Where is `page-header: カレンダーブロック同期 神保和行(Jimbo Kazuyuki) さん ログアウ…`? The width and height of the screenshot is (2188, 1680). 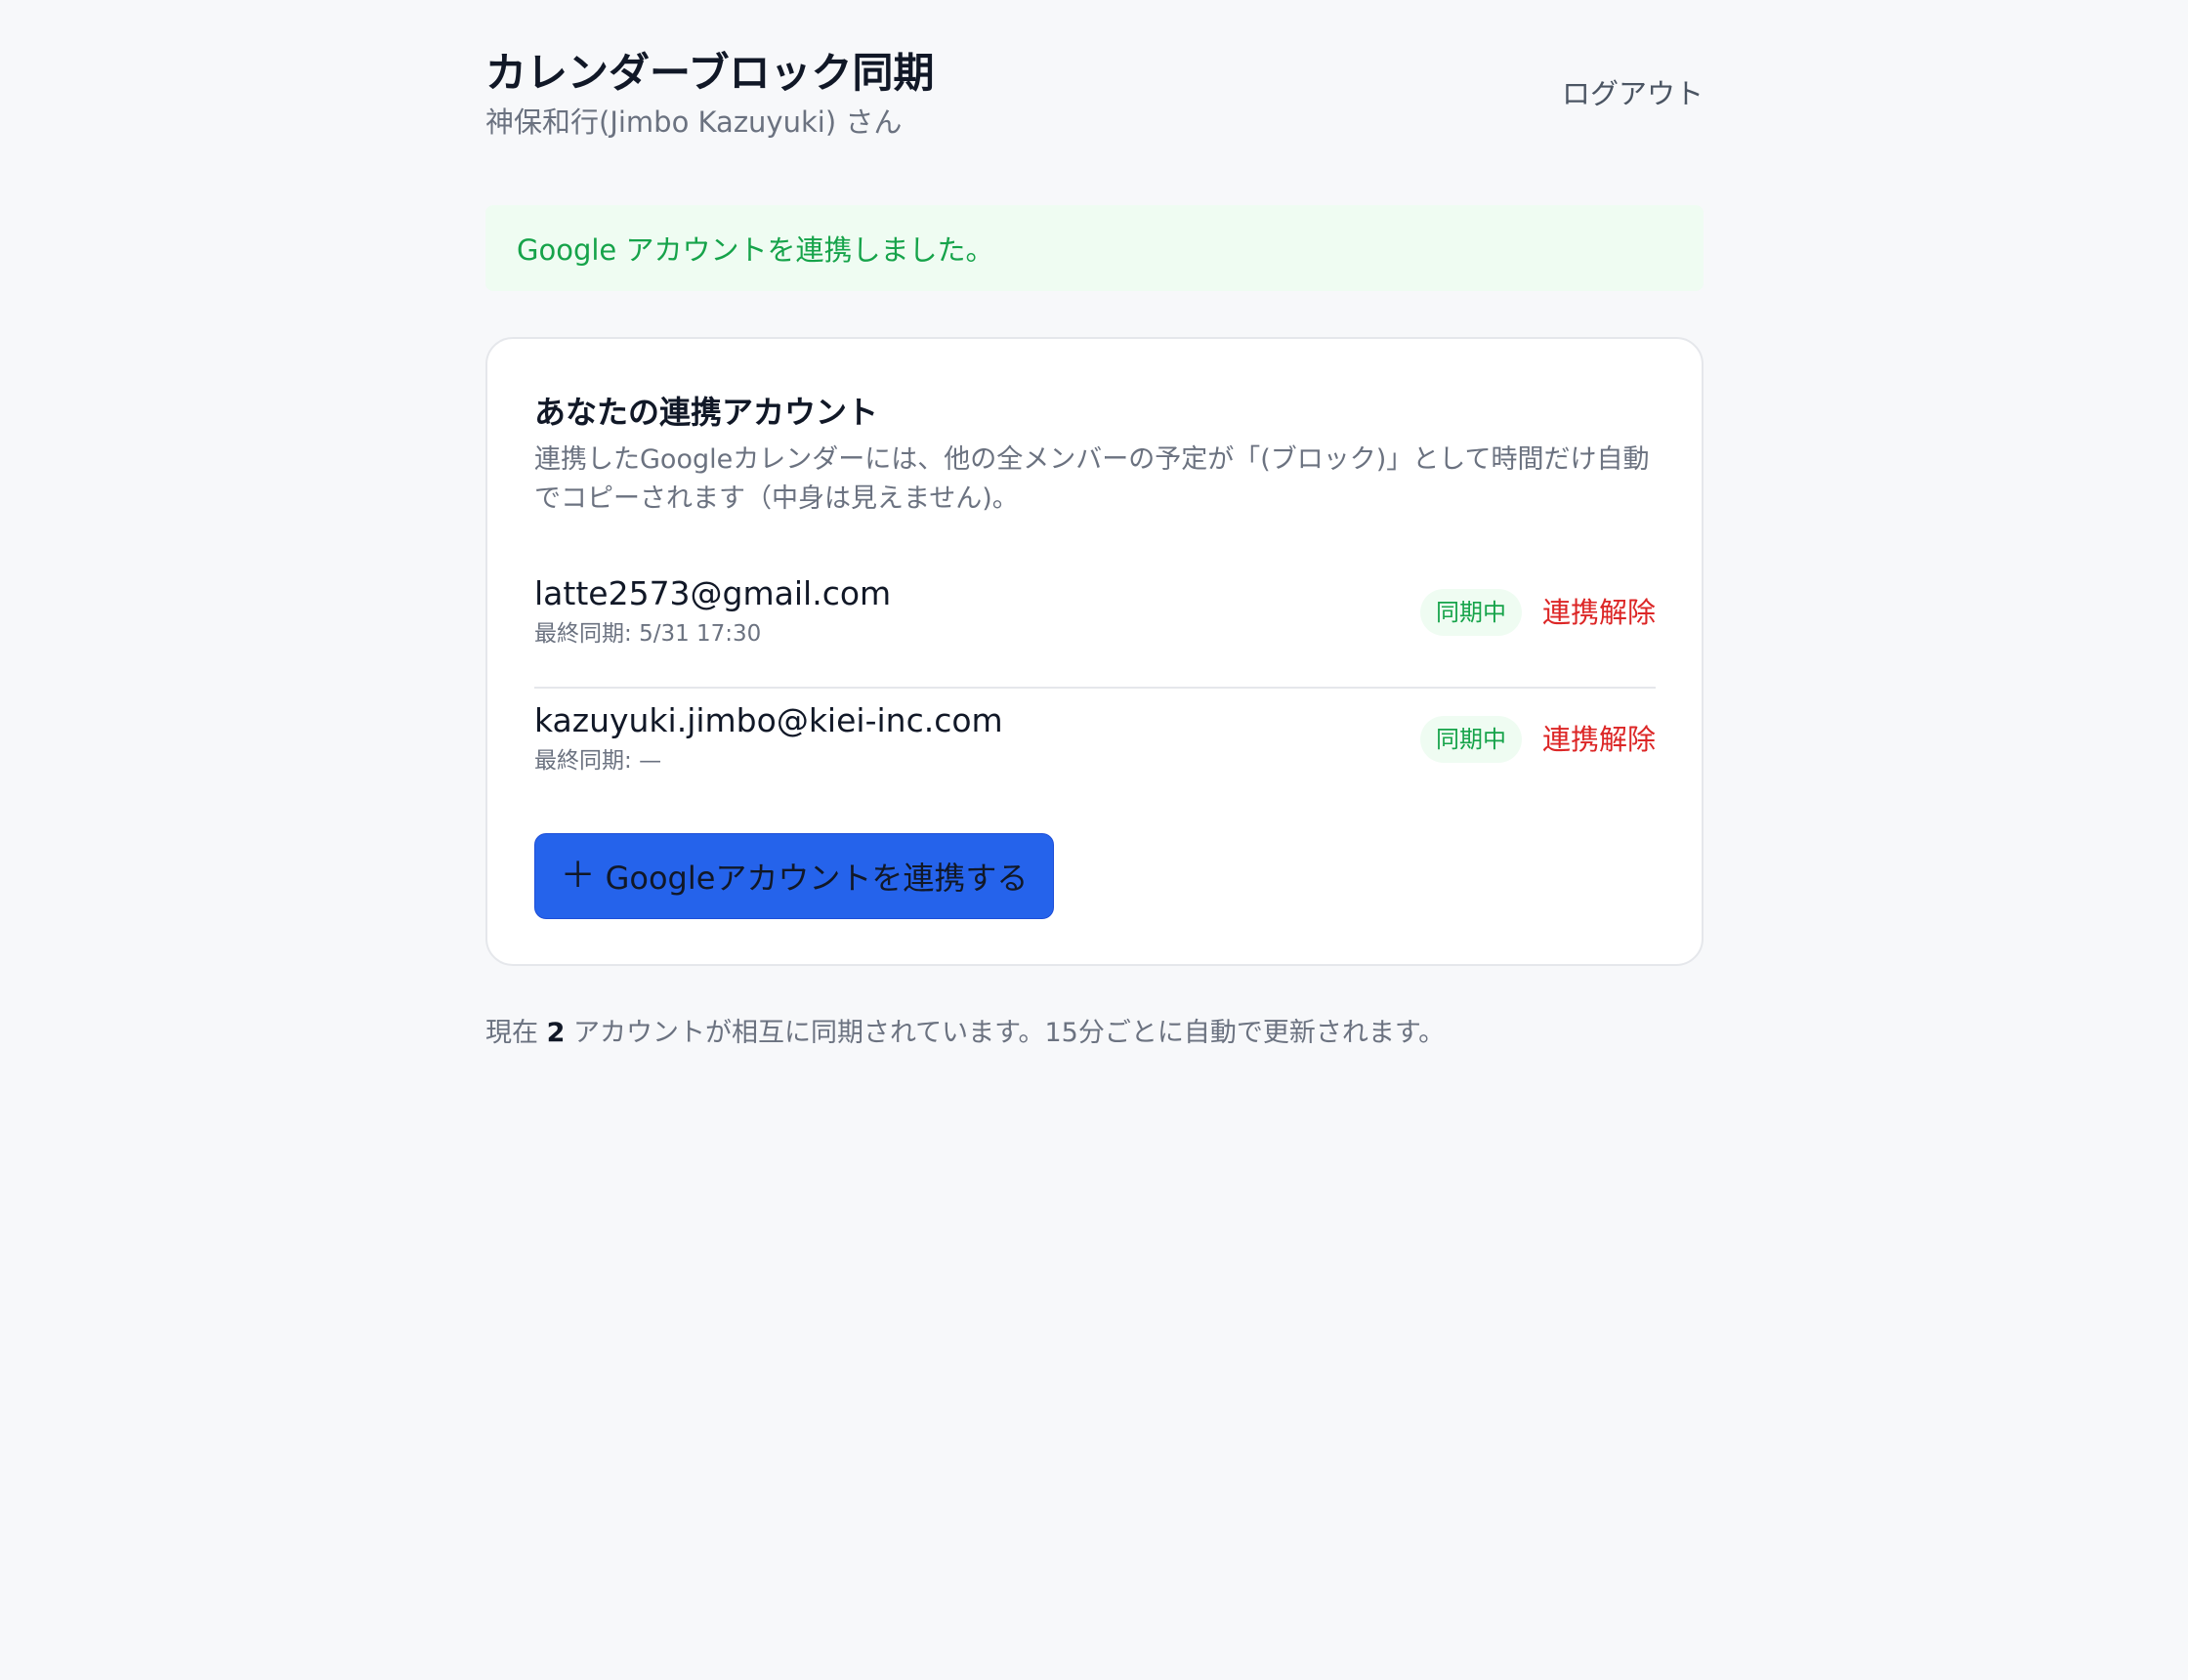
page-header: カレンダーブロック同期 神保和行(Jimbo Kazuyuki) さん ログアウ… is located at coordinates (1094, 97).